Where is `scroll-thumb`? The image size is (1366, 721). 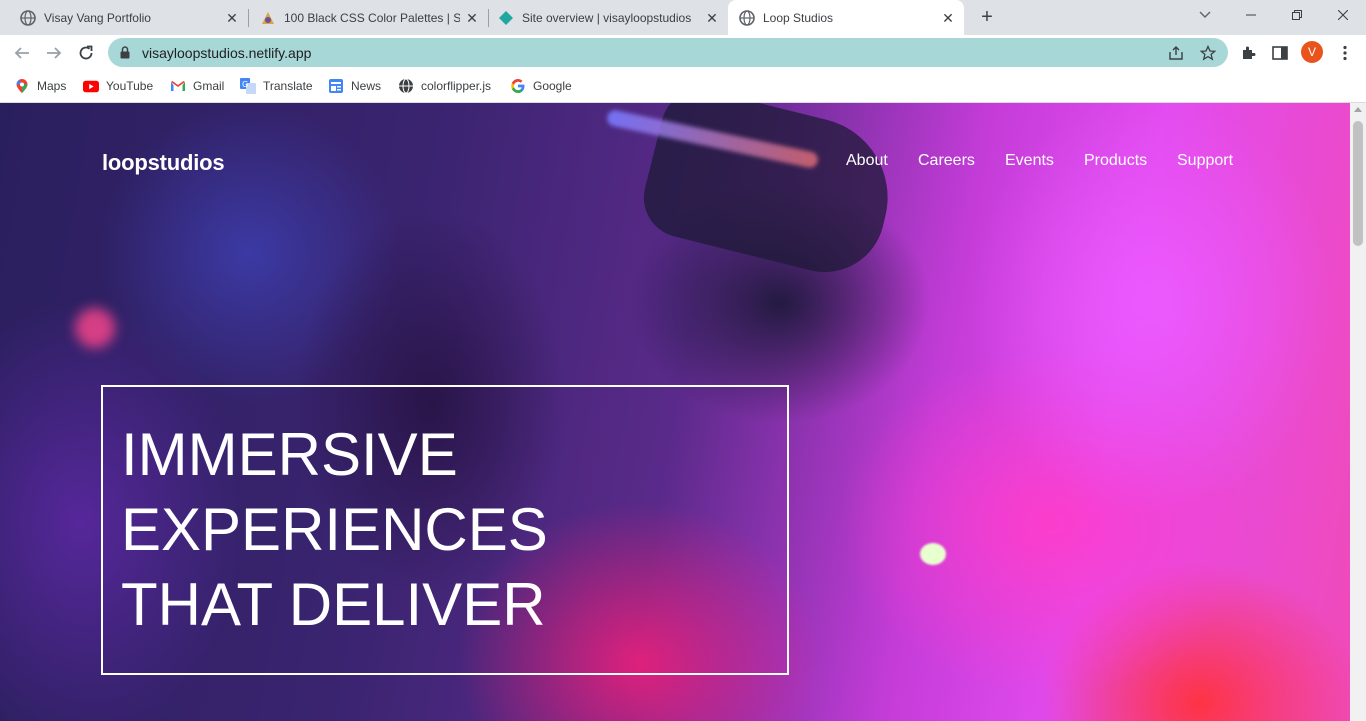 scroll-thumb is located at coordinates (1358, 183).